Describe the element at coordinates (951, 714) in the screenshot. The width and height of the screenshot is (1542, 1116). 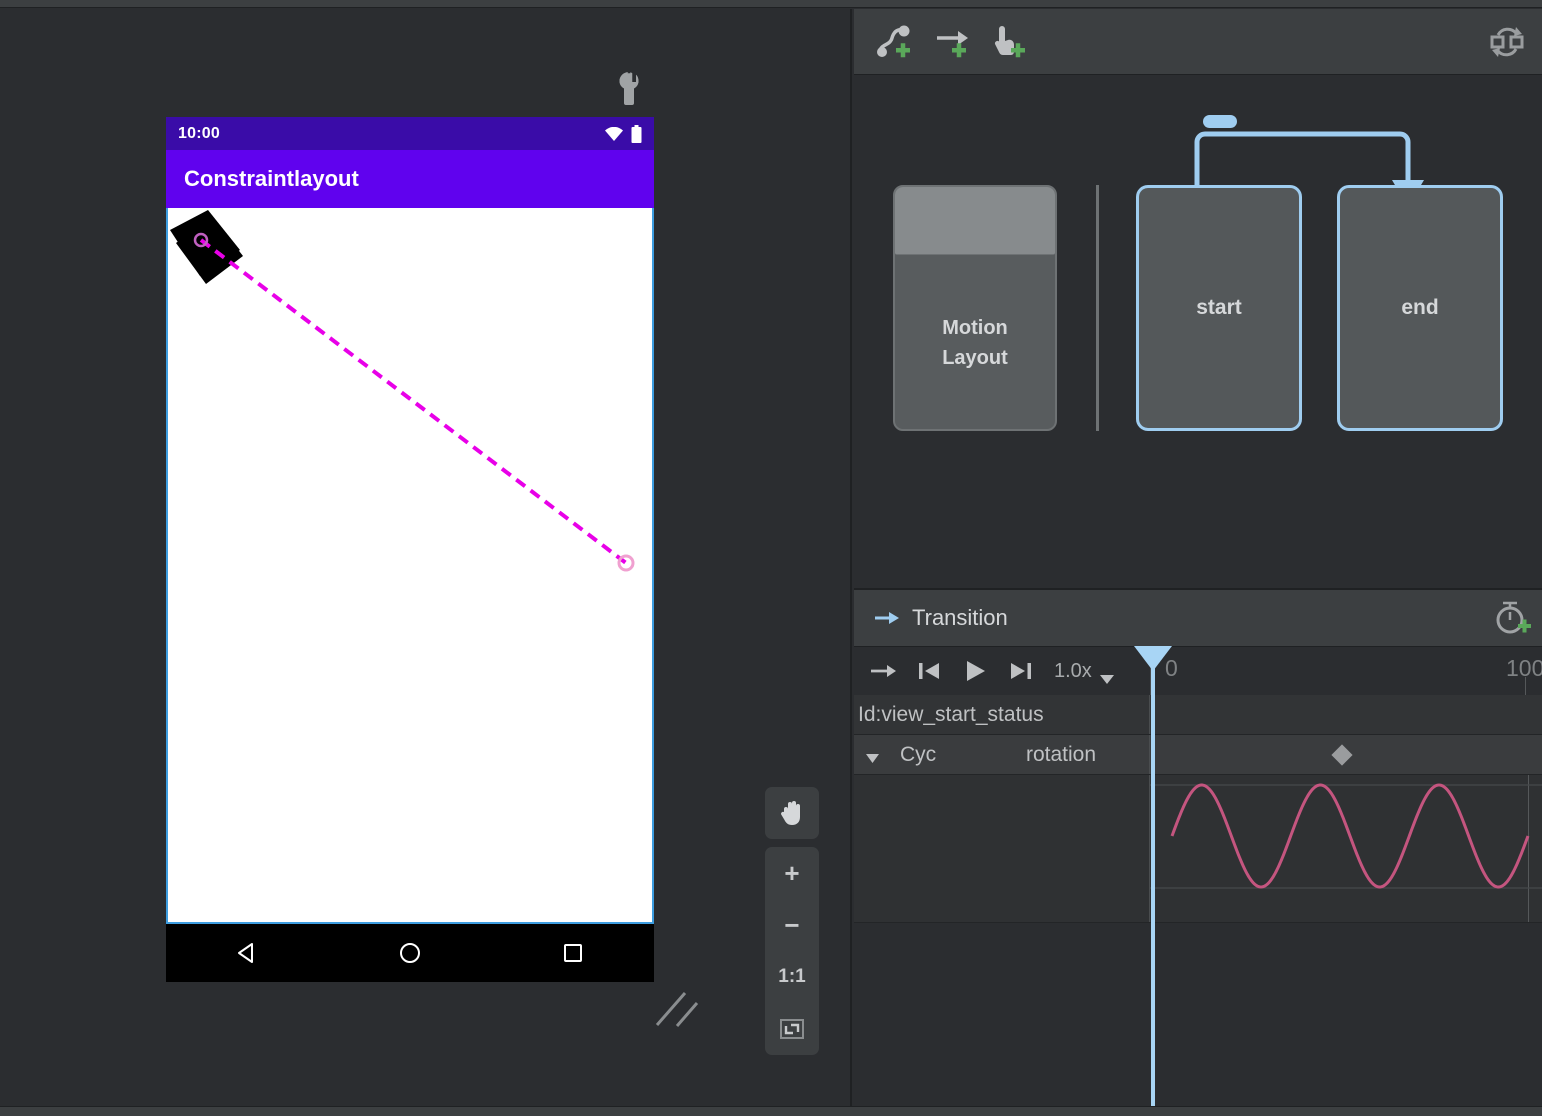
I see `timeline-view-id-label: Id:view_start_status` at that location.